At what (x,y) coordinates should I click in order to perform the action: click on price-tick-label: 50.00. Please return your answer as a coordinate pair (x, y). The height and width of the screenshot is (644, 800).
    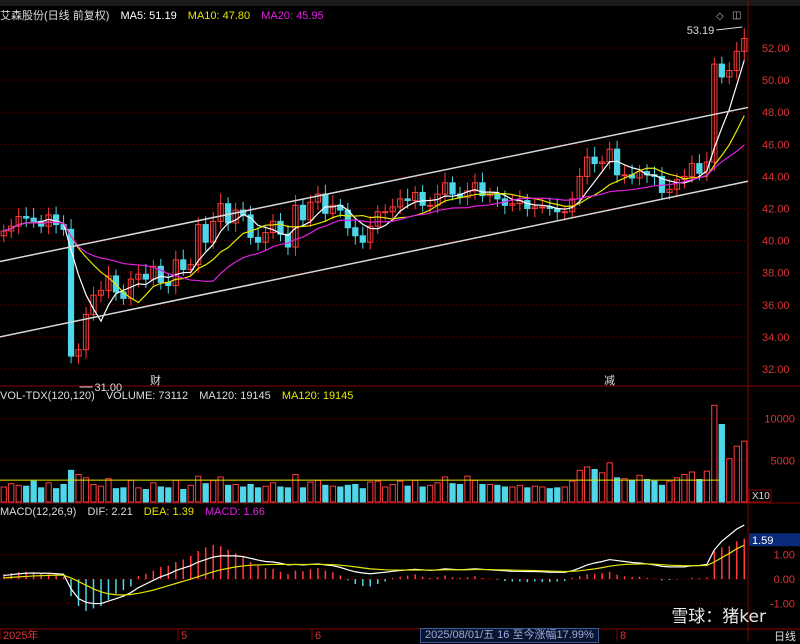
    Looking at the image, I should click on (776, 81).